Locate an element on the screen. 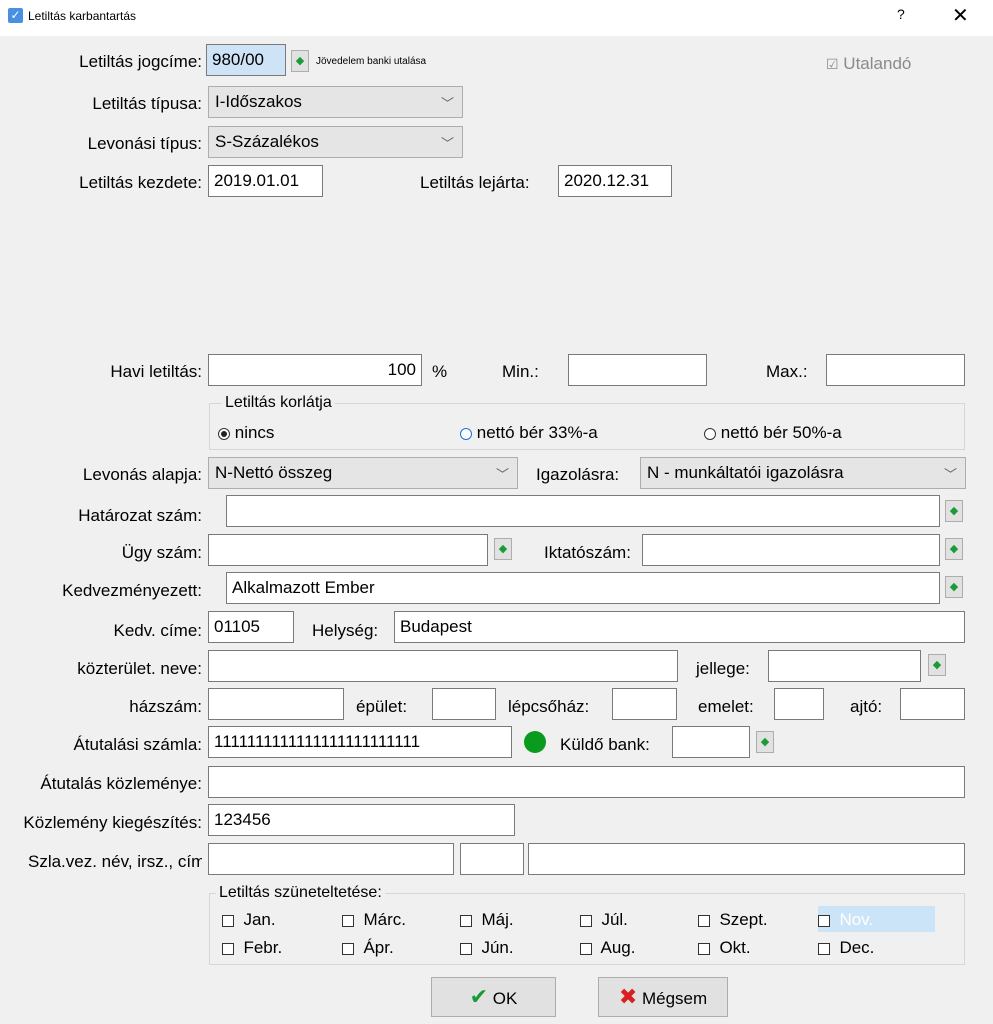  month-checkbox-maj: Máj. is located at coordinates (487, 920).